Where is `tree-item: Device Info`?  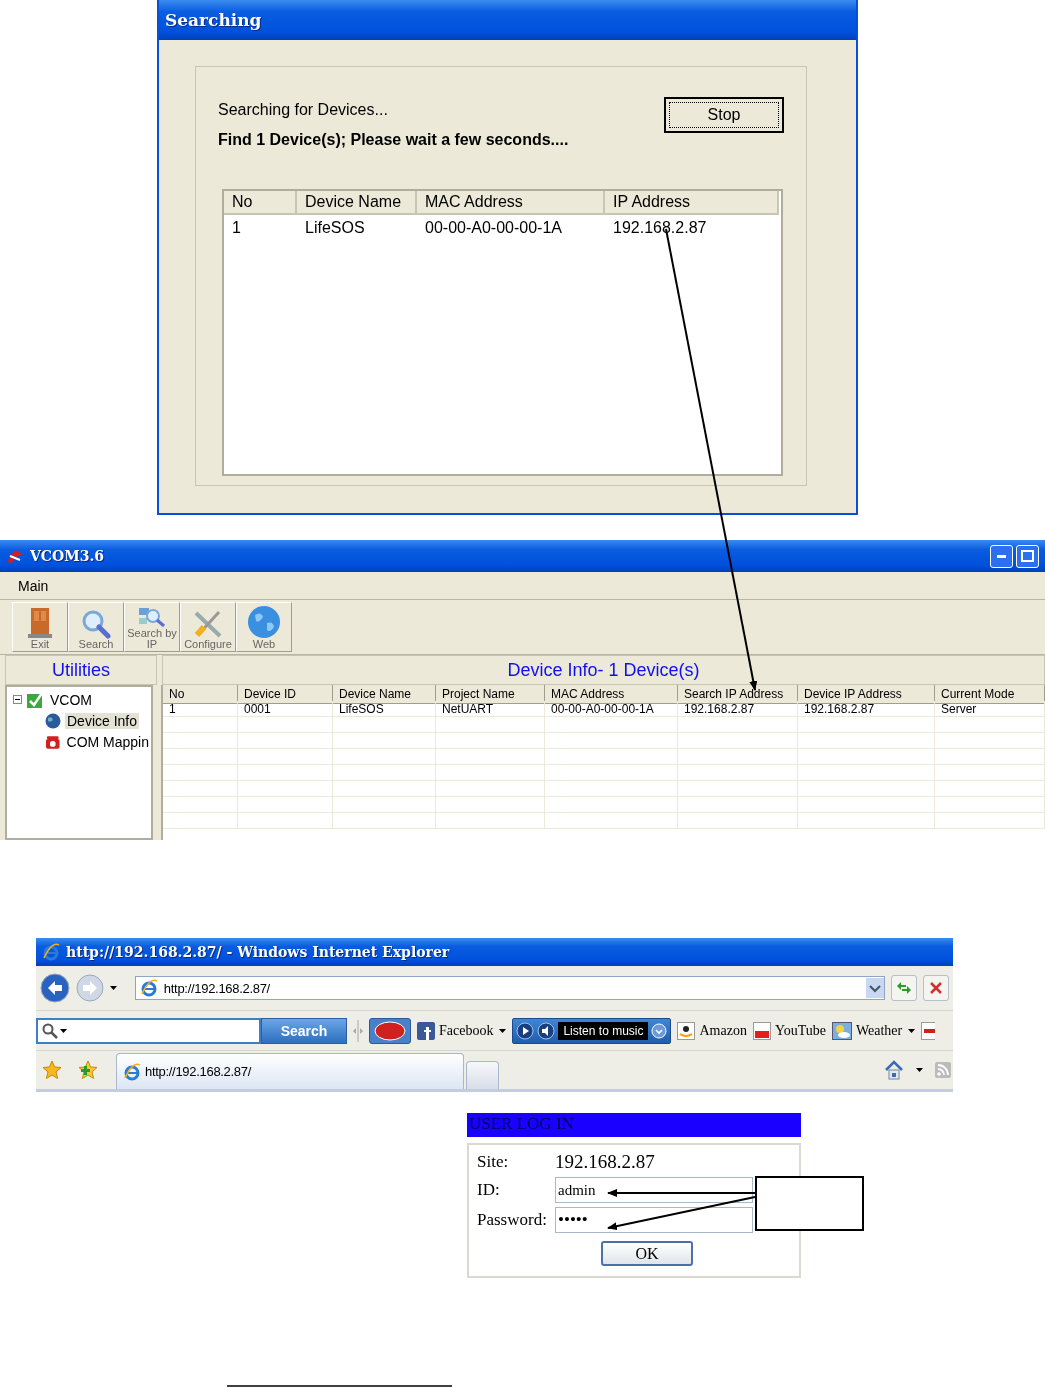 tree-item: Device Info is located at coordinates (102, 720).